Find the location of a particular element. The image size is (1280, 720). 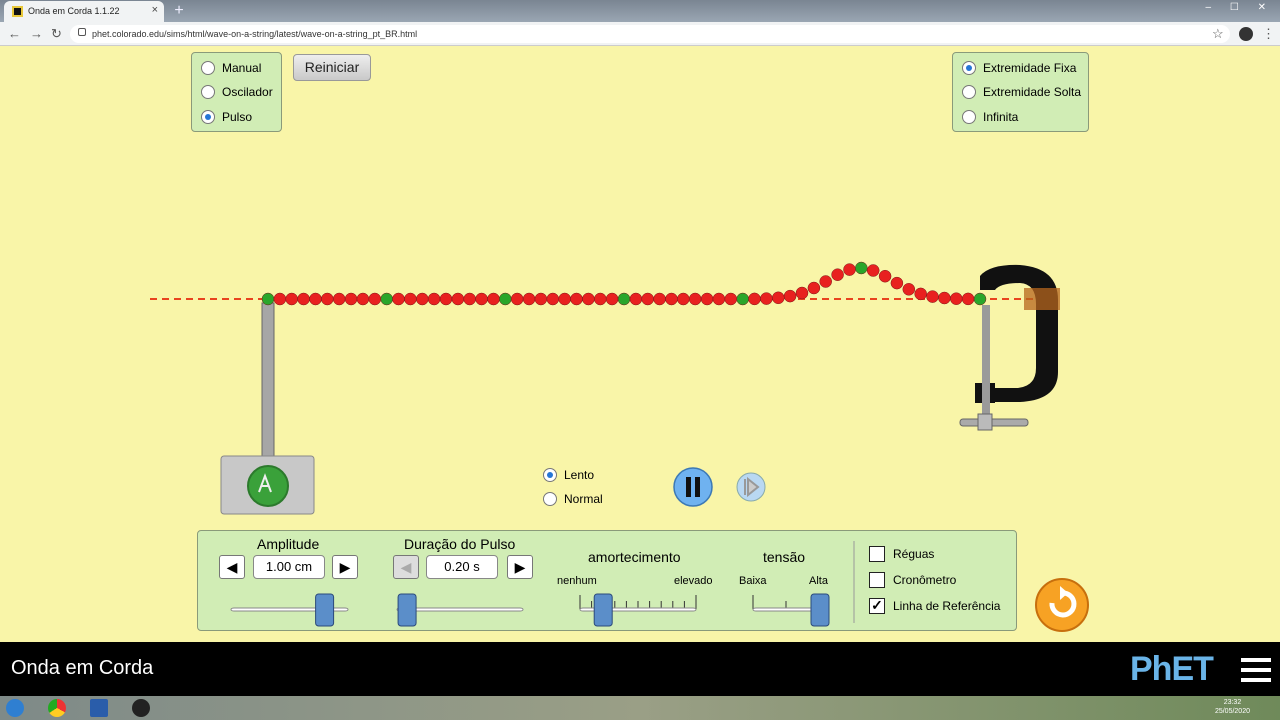

lock-icon is located at coordinates (82, 32).